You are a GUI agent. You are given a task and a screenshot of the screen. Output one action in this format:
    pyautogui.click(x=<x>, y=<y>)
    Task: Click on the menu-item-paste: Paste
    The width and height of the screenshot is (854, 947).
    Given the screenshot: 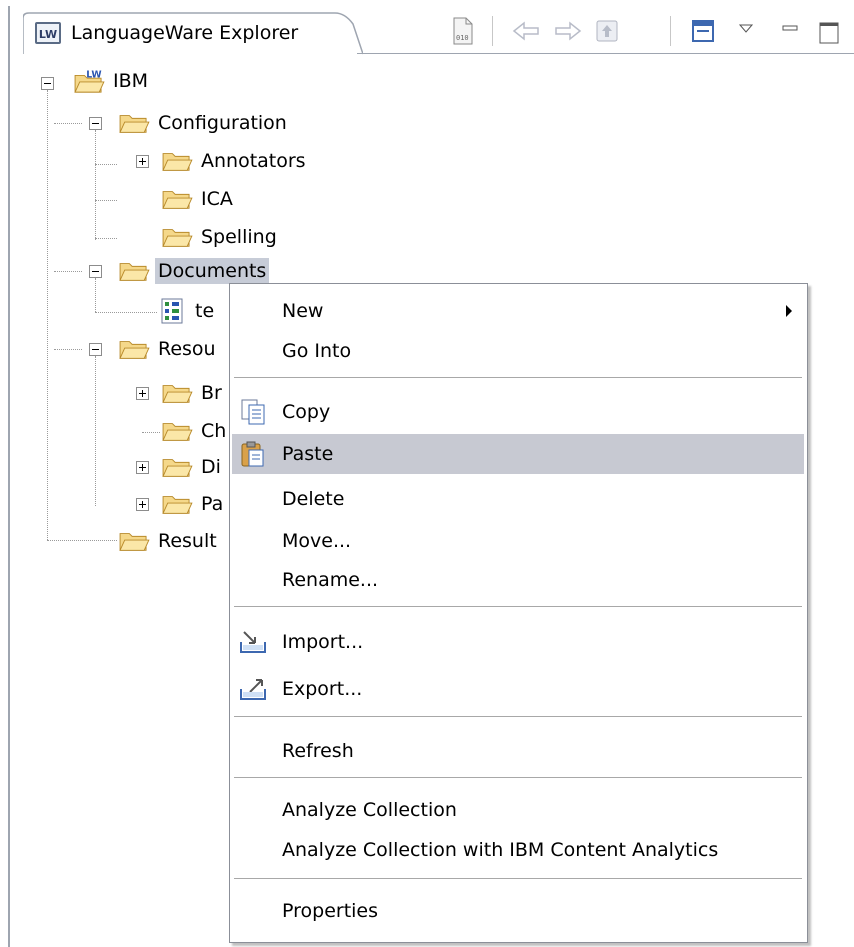 What is the action you would take?
    pyautogui.click(x=518, y=454)
    